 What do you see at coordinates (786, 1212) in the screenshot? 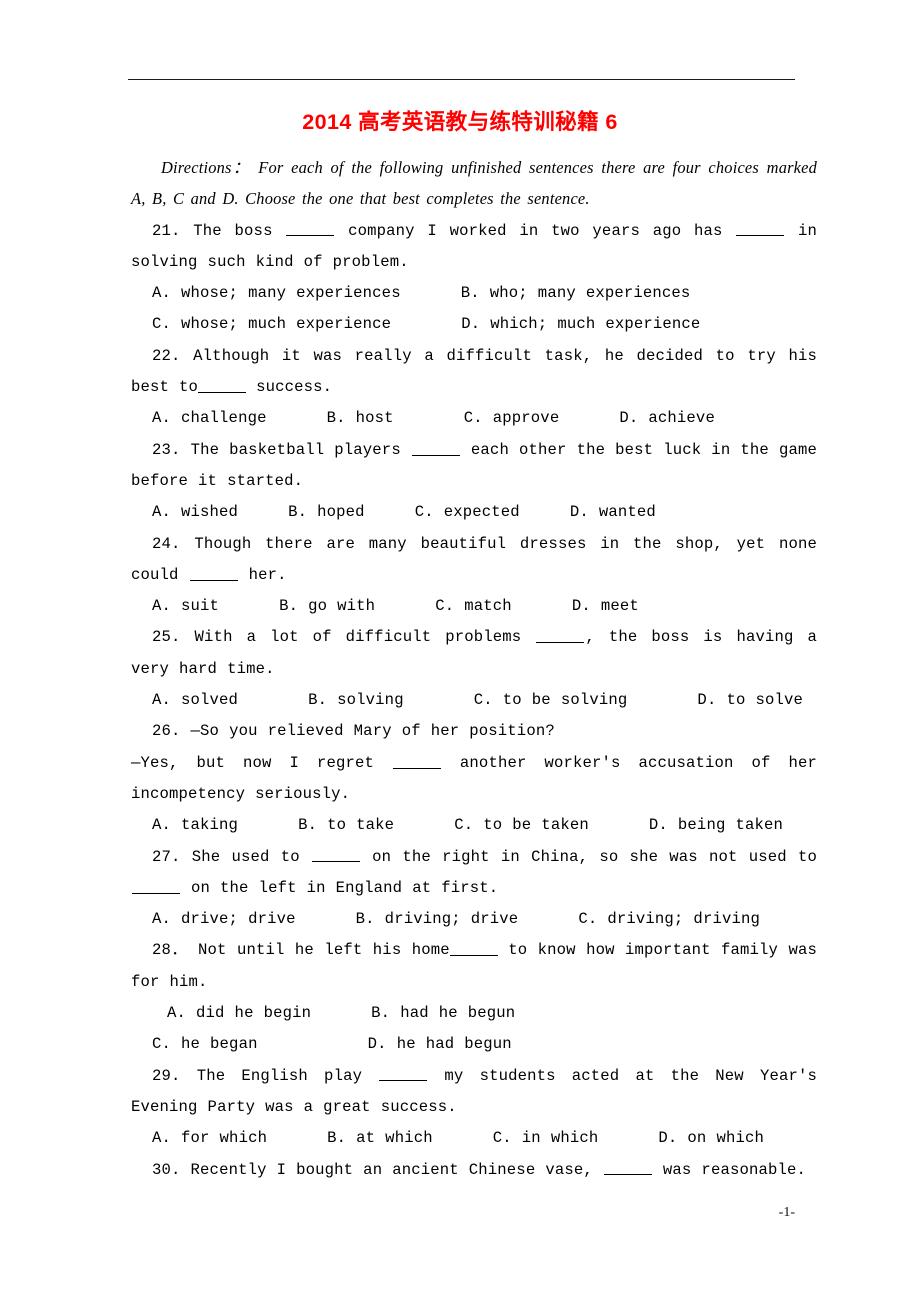
I see `page-number: -1-` at bounding box center [786, 1212].